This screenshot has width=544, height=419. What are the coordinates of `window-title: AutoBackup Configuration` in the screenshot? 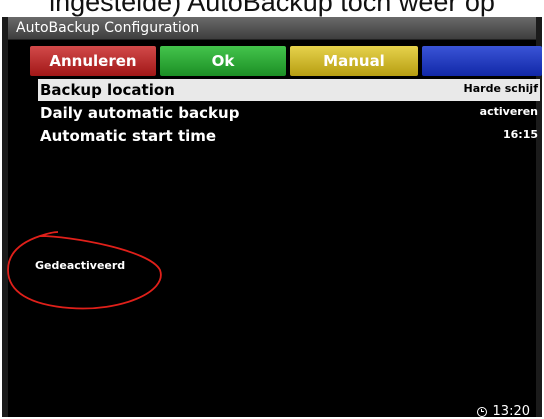 It's located at (108, 28).